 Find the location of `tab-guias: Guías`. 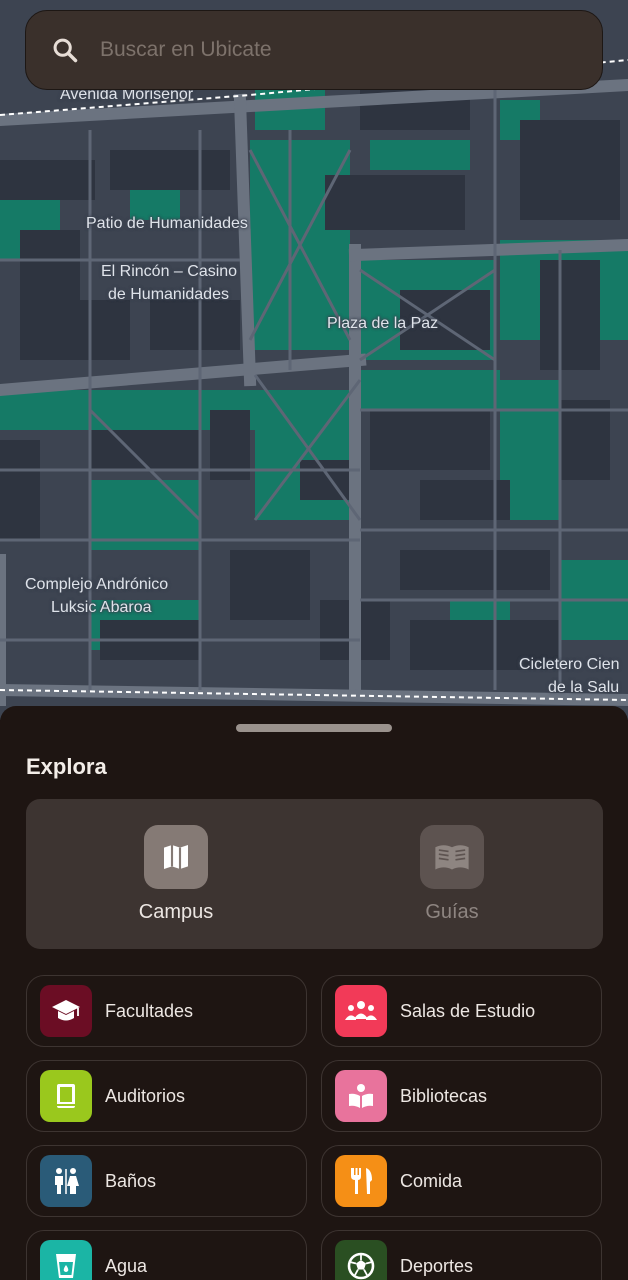

tab-guias: Guías is located at coordinates (452, 880).